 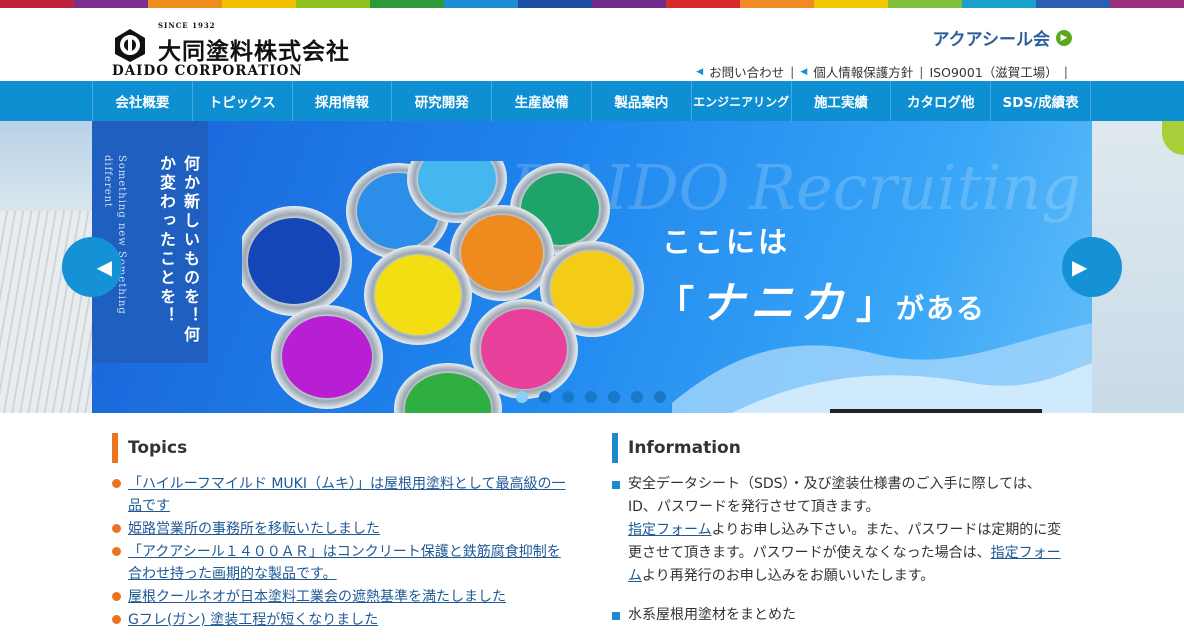 I want to click on list-item: 姫路営業所の事務所を移転いたしました, so click(x=340, y=529).